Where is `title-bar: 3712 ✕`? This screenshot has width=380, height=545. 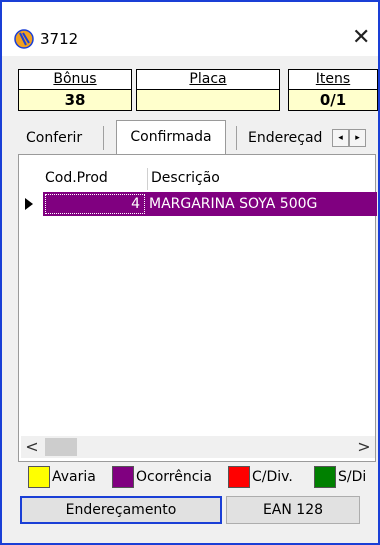
title-bar: 3712 ✕ is located at coordinates (190, 29).